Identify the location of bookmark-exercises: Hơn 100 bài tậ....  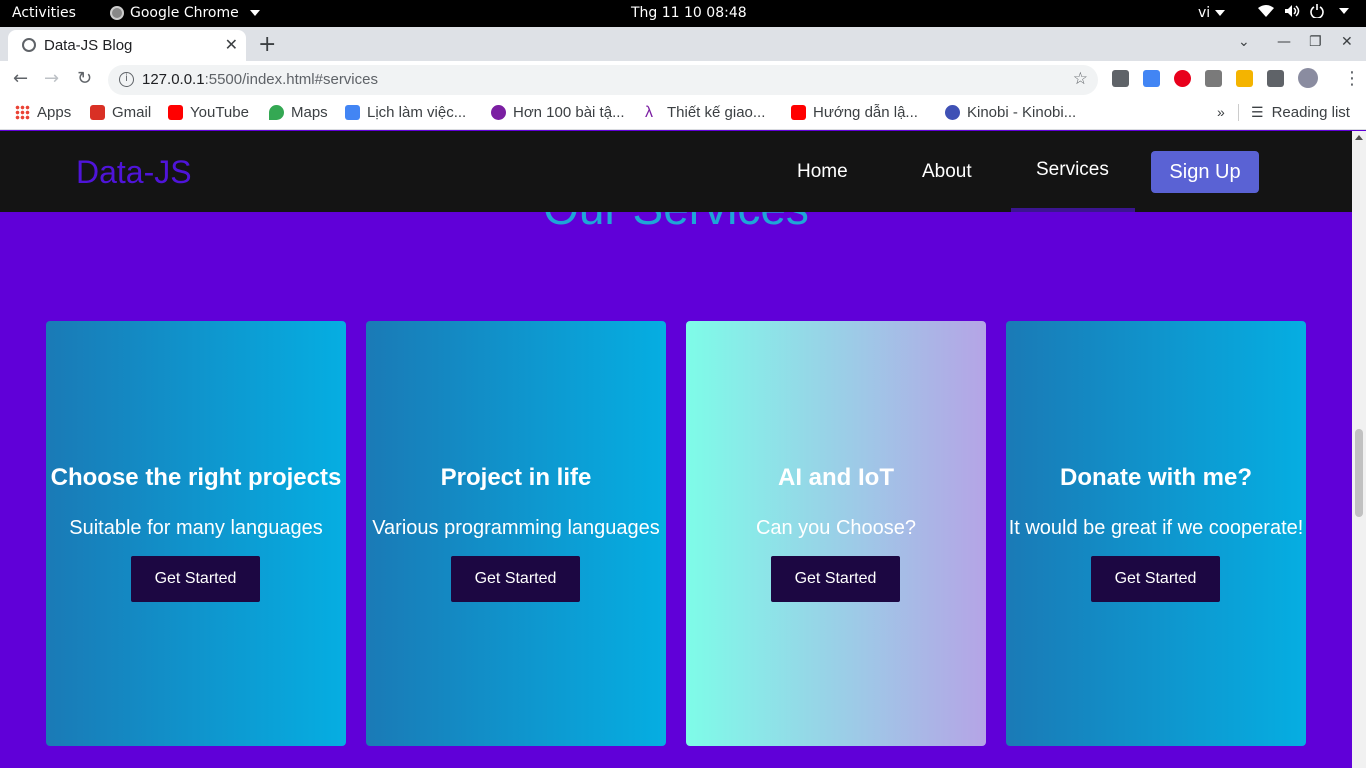
(558, 112).